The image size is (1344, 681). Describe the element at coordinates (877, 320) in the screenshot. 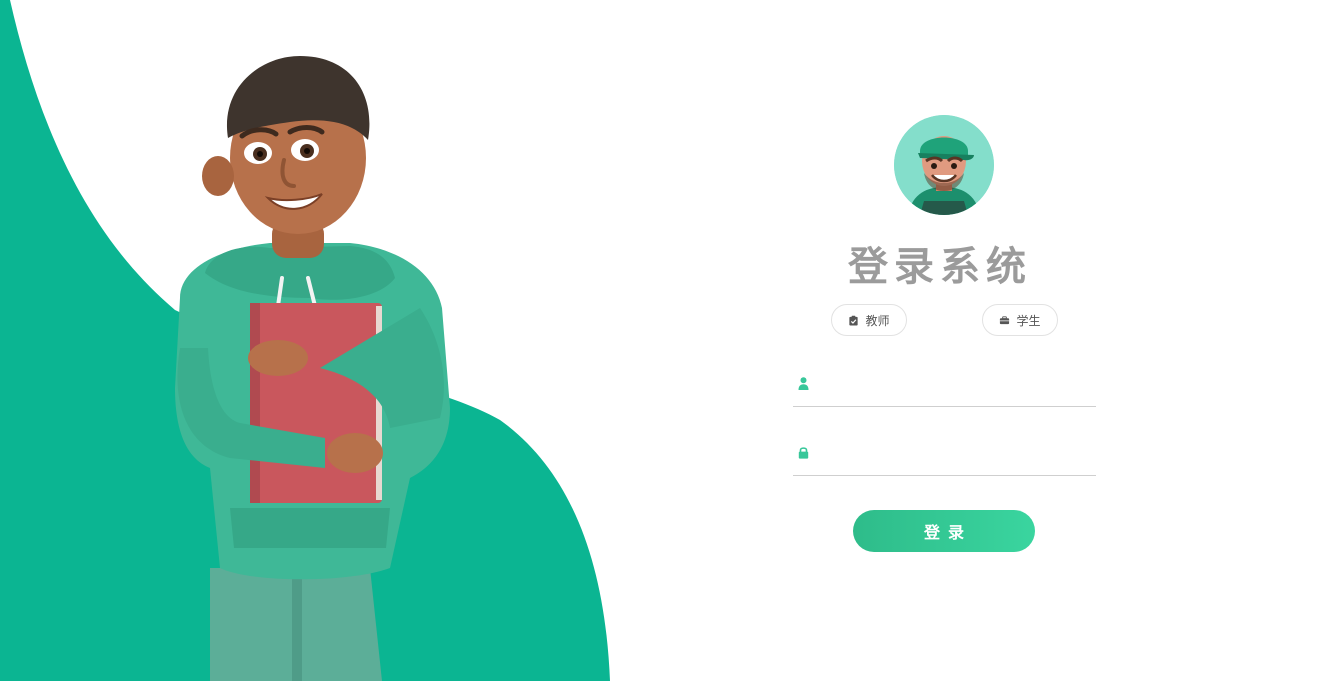

I see `role-teacher-label: 教师` at that location.